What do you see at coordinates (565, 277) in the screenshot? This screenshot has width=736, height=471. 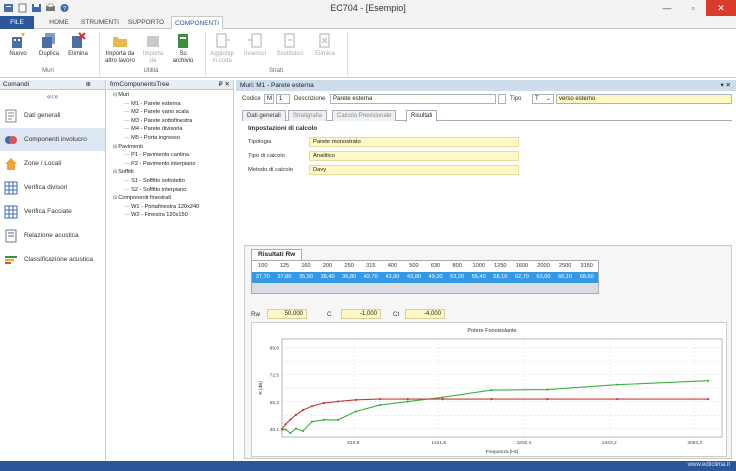 I see `rw-value-cell: 66,10` at bounding box center [565, 277].